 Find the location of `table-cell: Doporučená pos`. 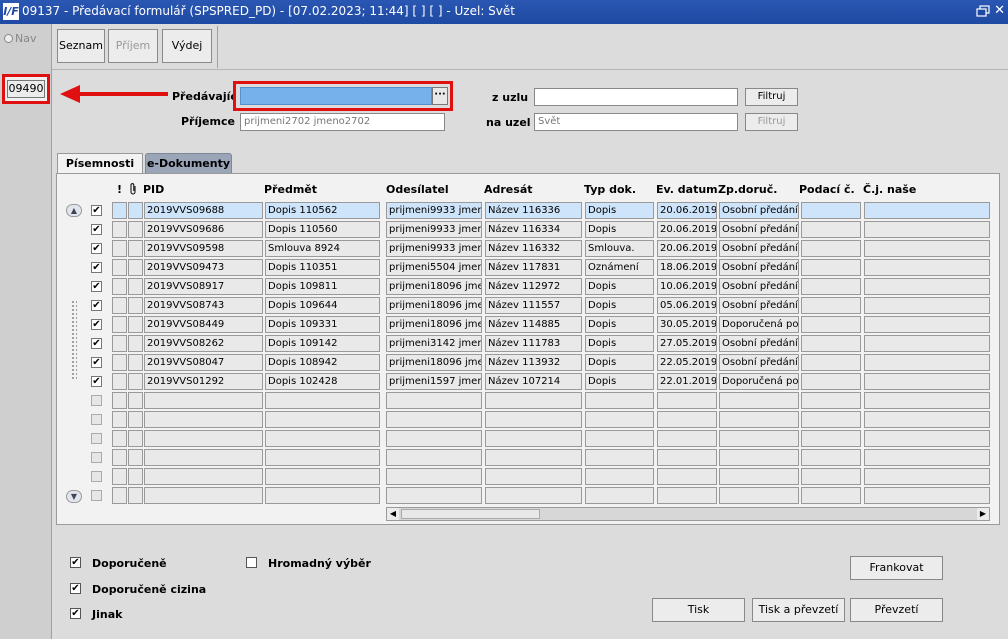

table-cell: Doporučená pos is located at coordinates (759, 324).